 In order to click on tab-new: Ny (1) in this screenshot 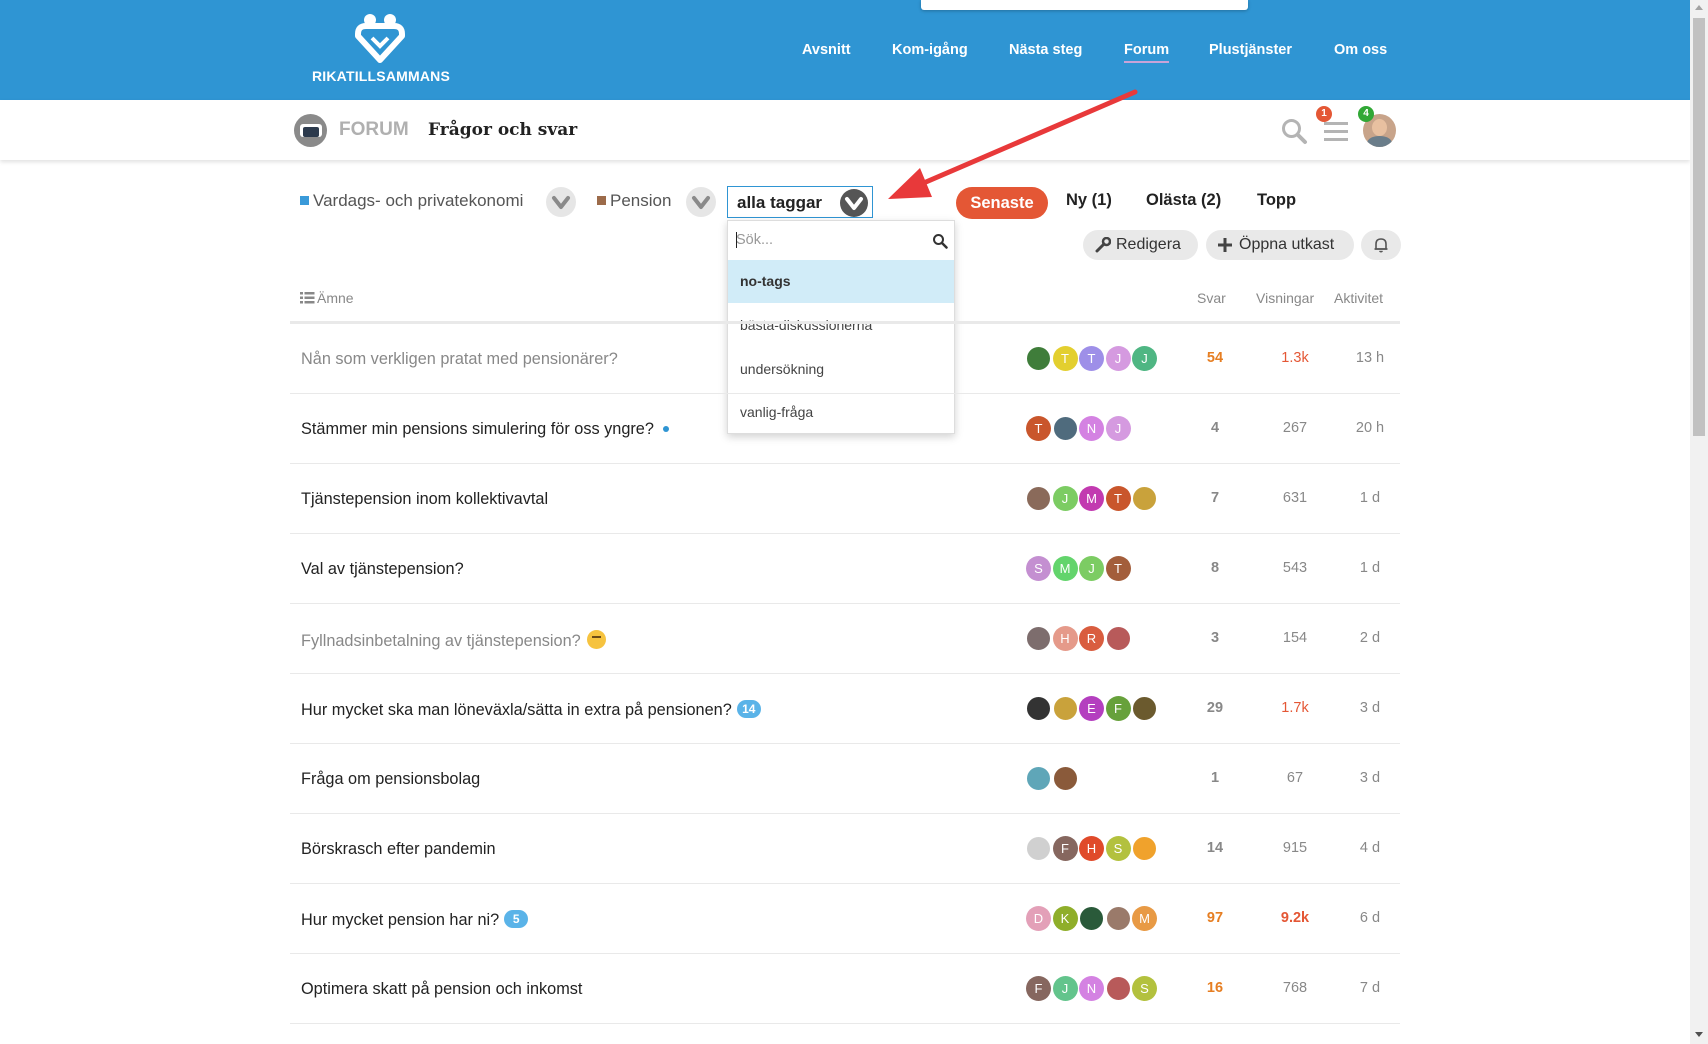, I will do `click(1089, 200)`.